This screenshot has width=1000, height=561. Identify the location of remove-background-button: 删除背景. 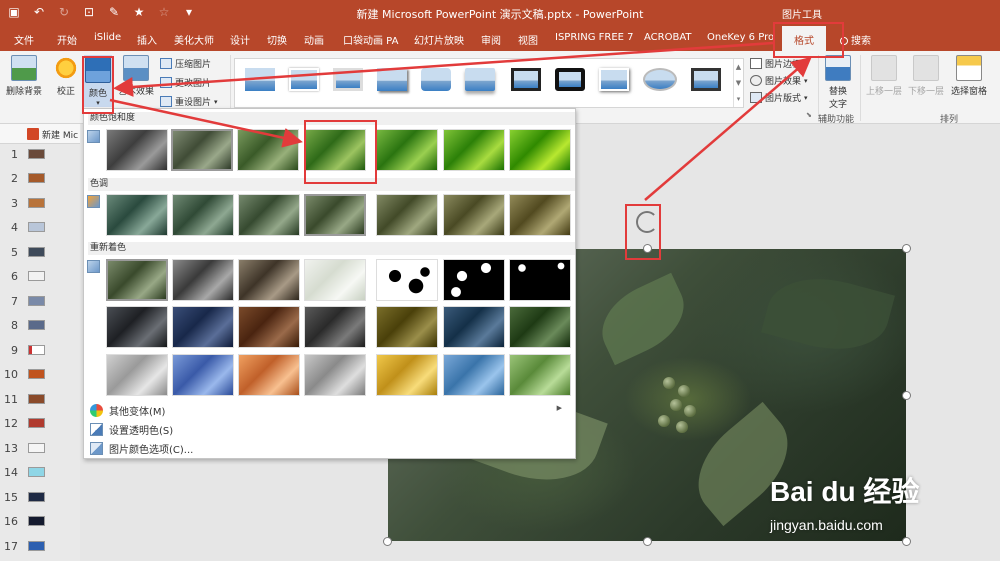
(24, 76).